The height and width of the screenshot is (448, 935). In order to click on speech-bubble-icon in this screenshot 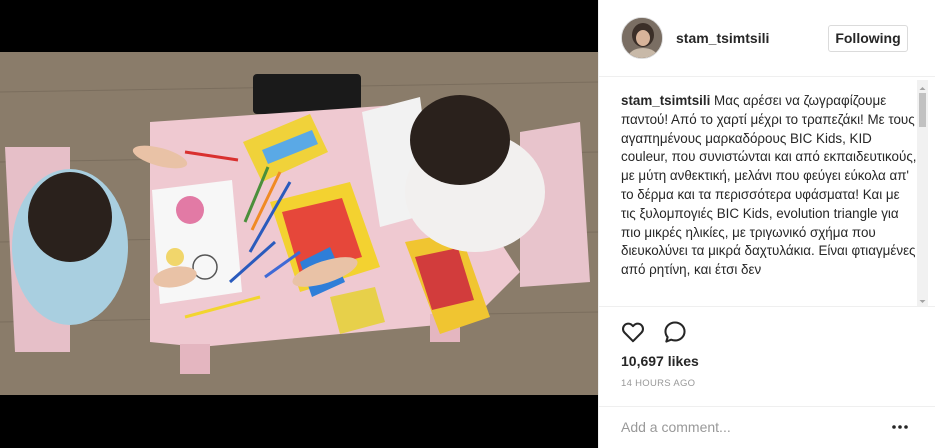, I will do `click(675, 332)`.